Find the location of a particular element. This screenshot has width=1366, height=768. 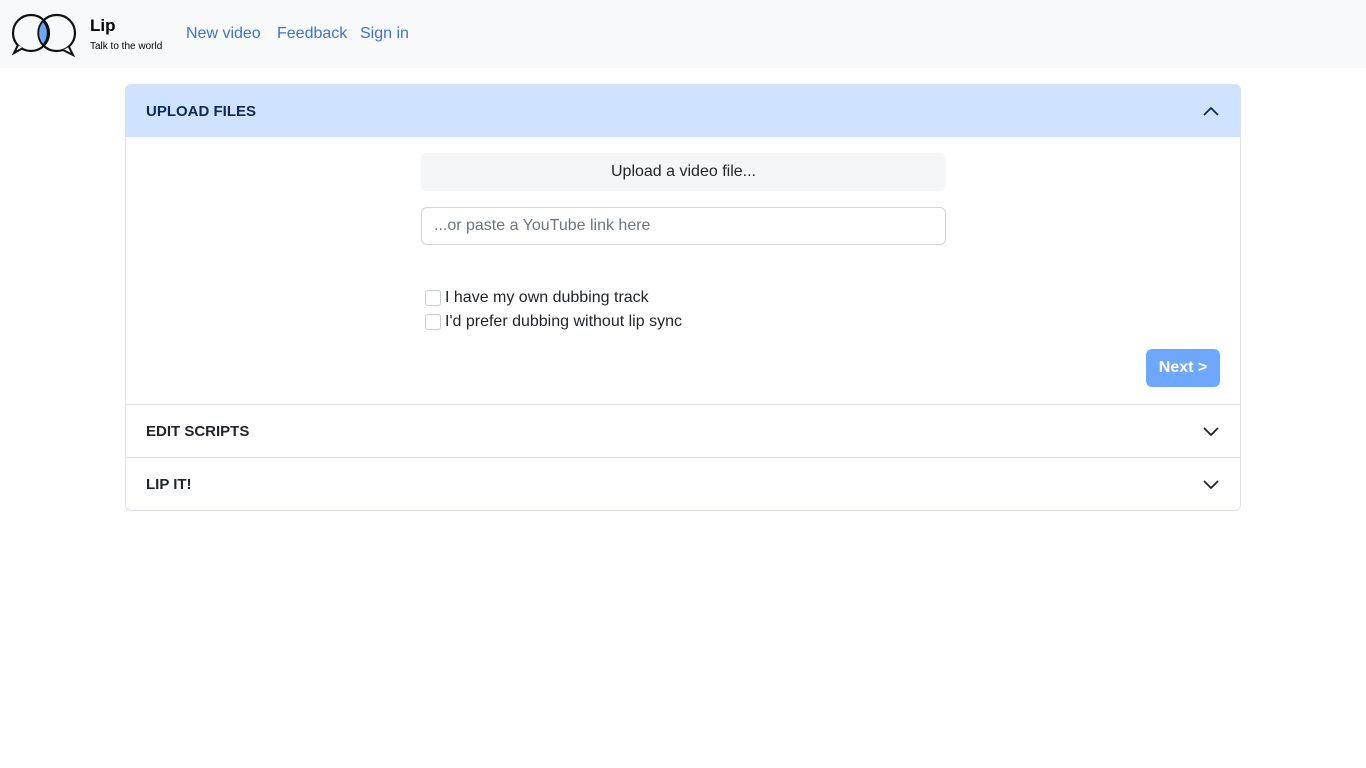

youtube-link-input is located at coordinates (683, 226).